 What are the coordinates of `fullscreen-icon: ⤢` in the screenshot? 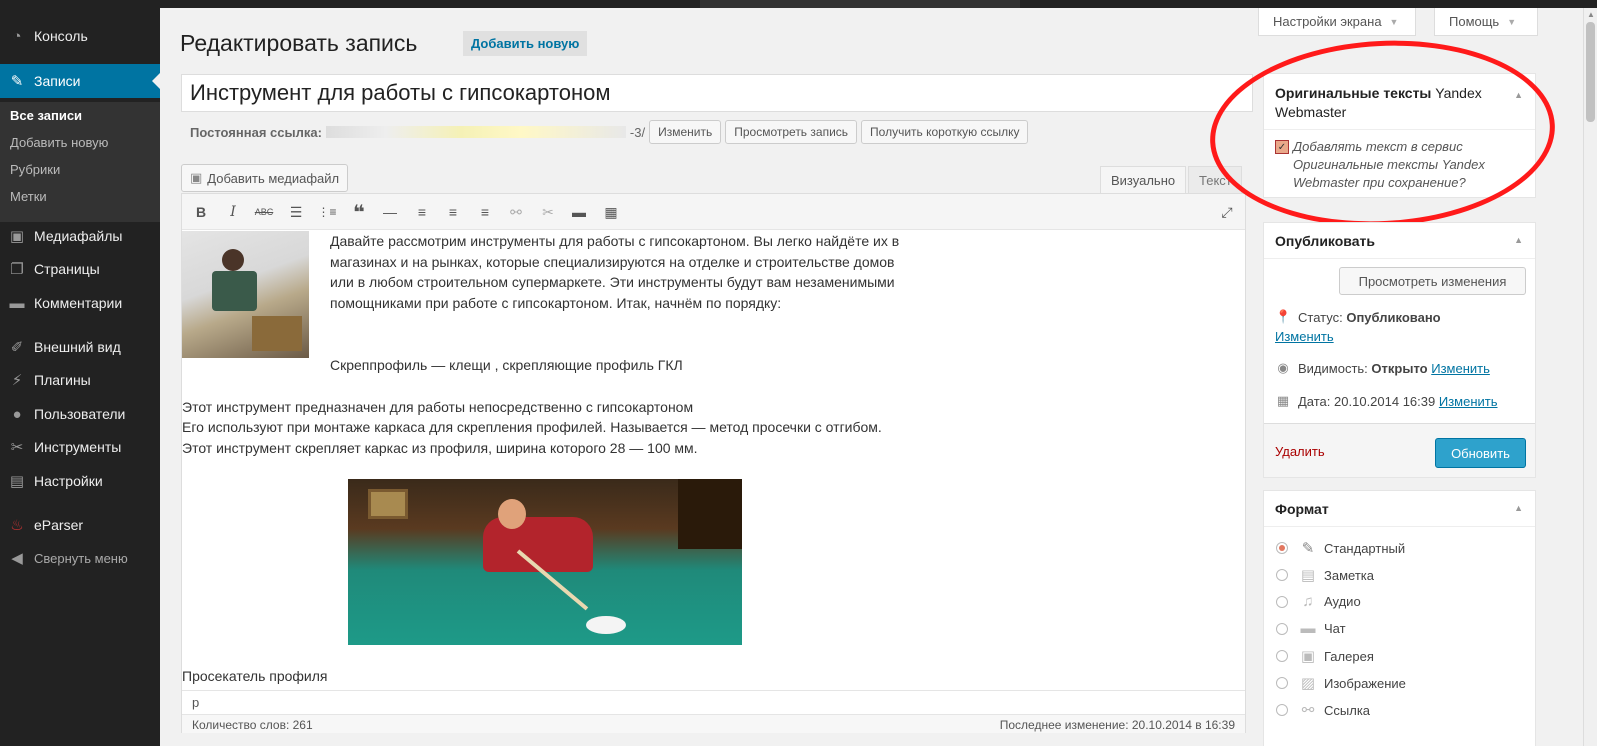 It's located at (1227, 212).